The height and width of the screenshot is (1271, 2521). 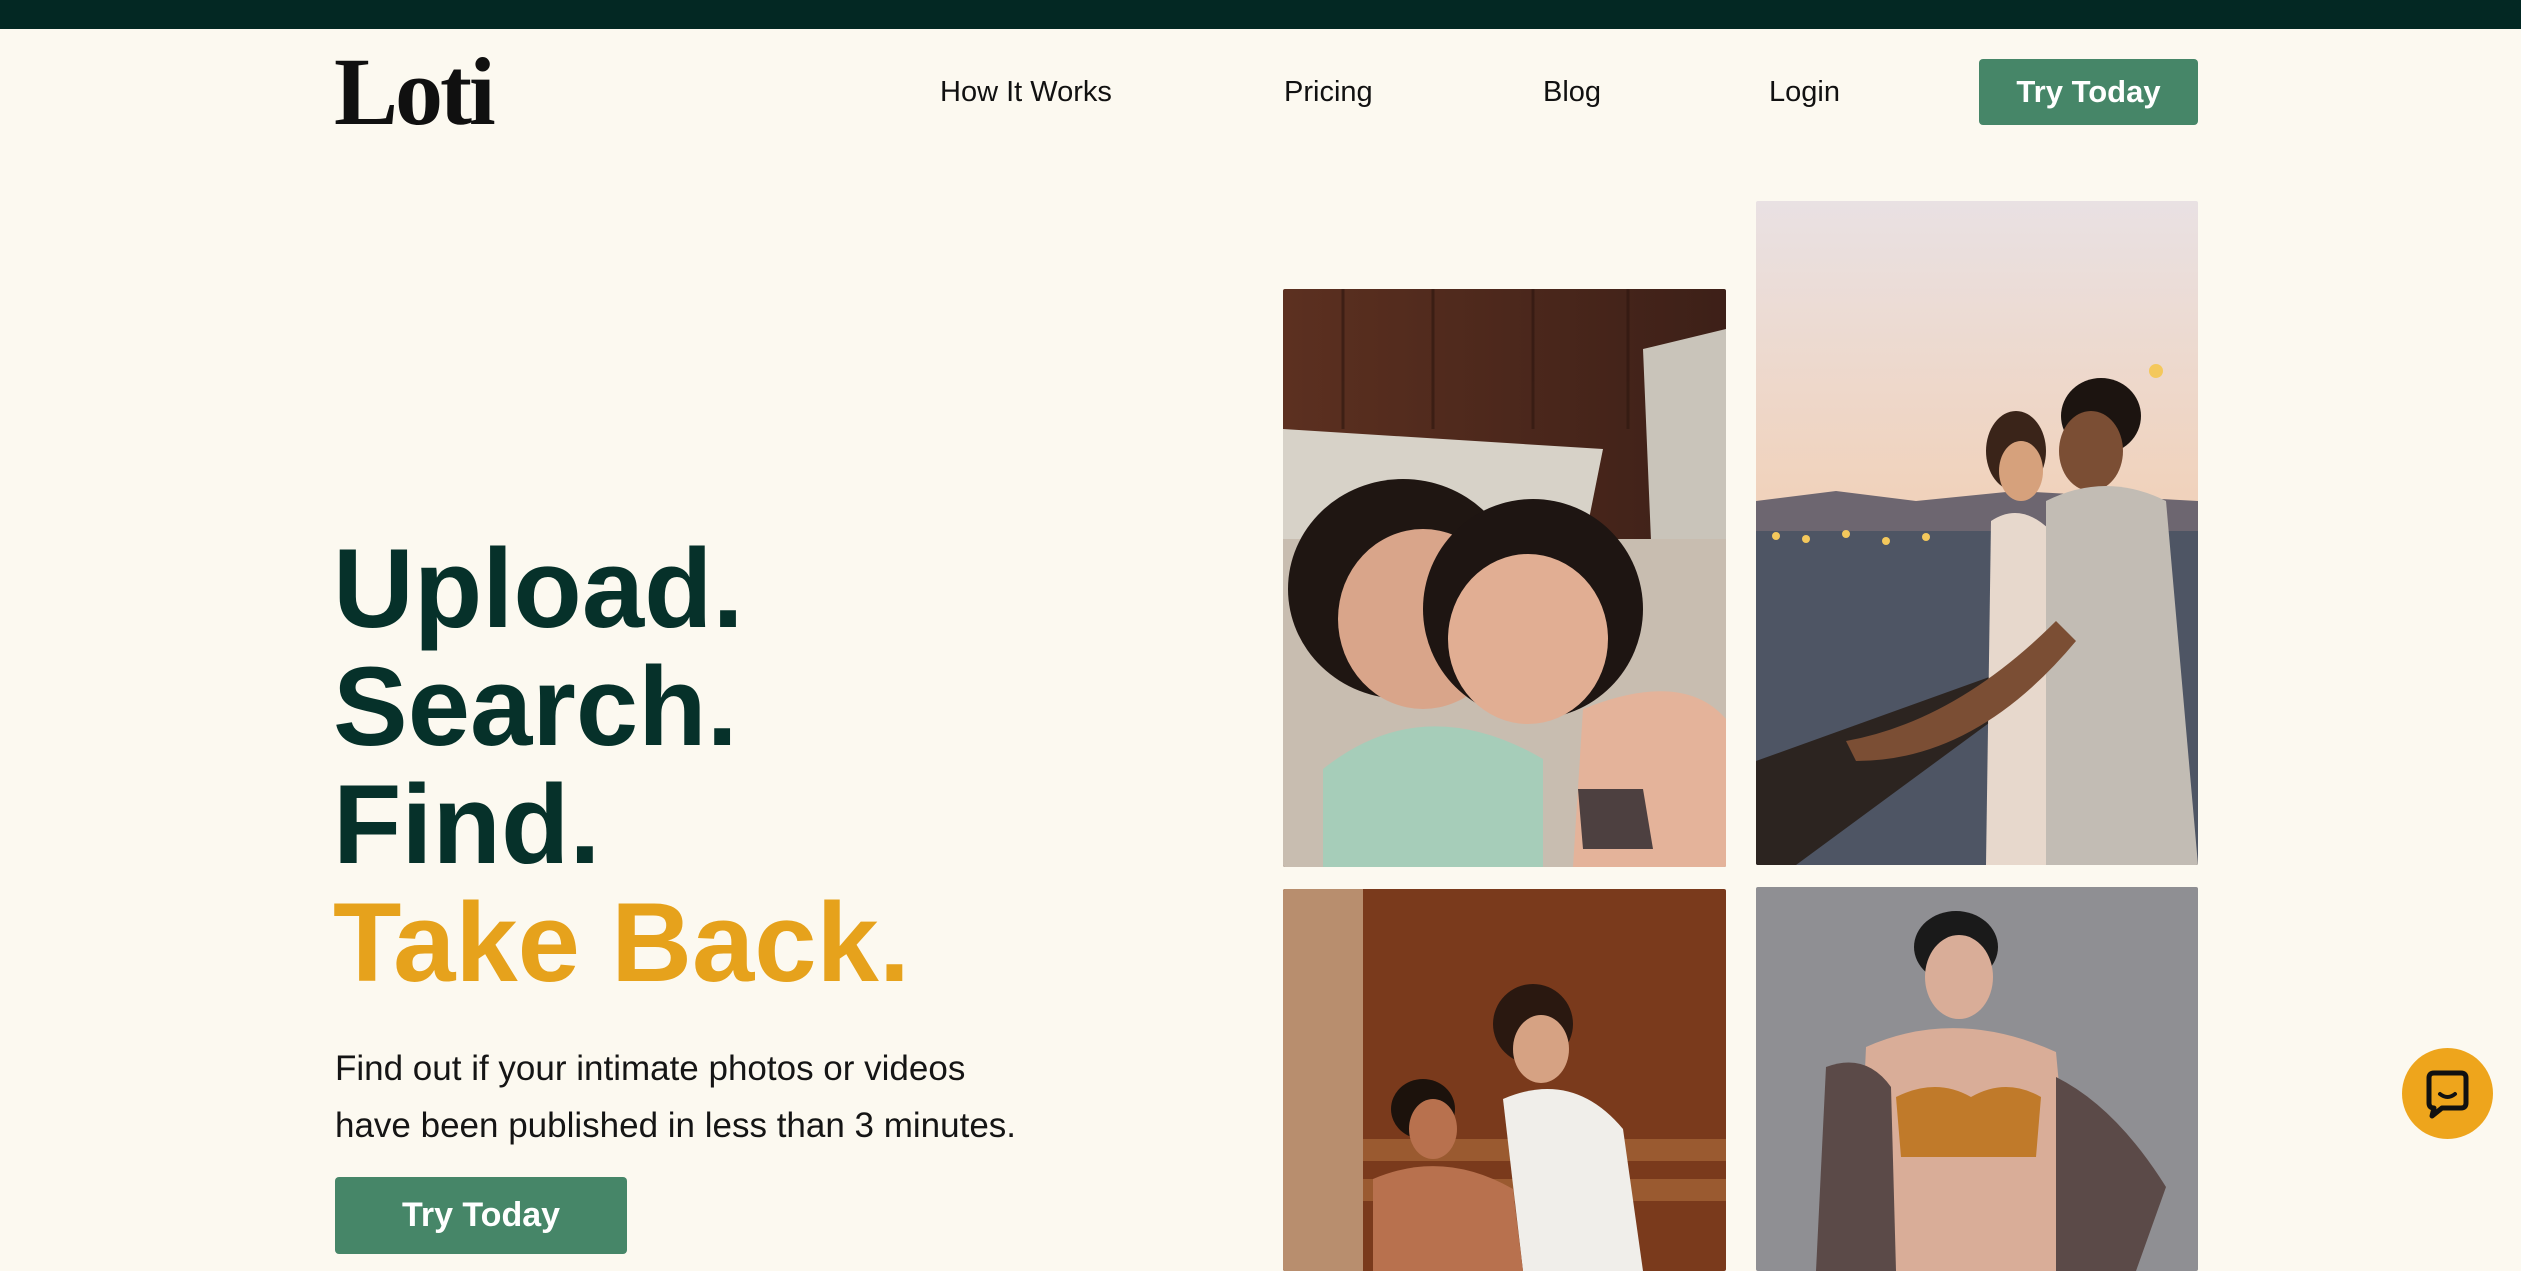 What do you see at coordinates (1977, 1079) in the screenshot?
I see `photo-woman-portrait` at bounding box center [1977, 1079].